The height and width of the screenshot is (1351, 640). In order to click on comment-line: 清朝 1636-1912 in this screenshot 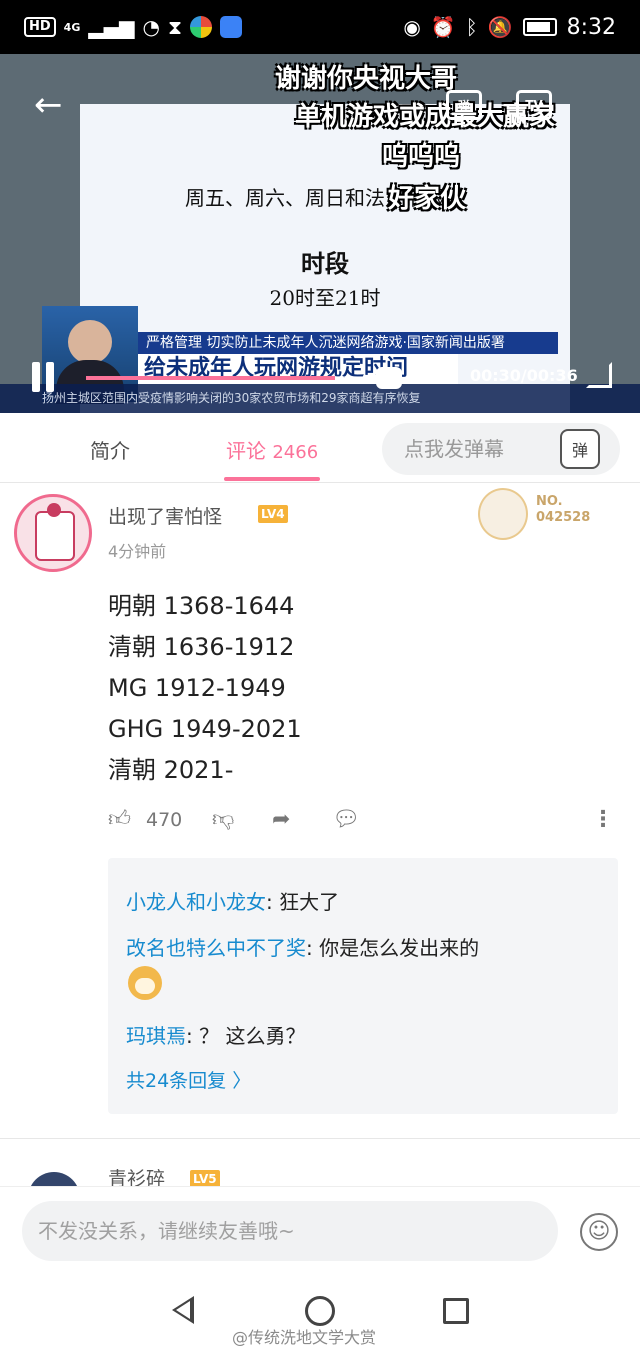, I will do `click(201, 647)`.